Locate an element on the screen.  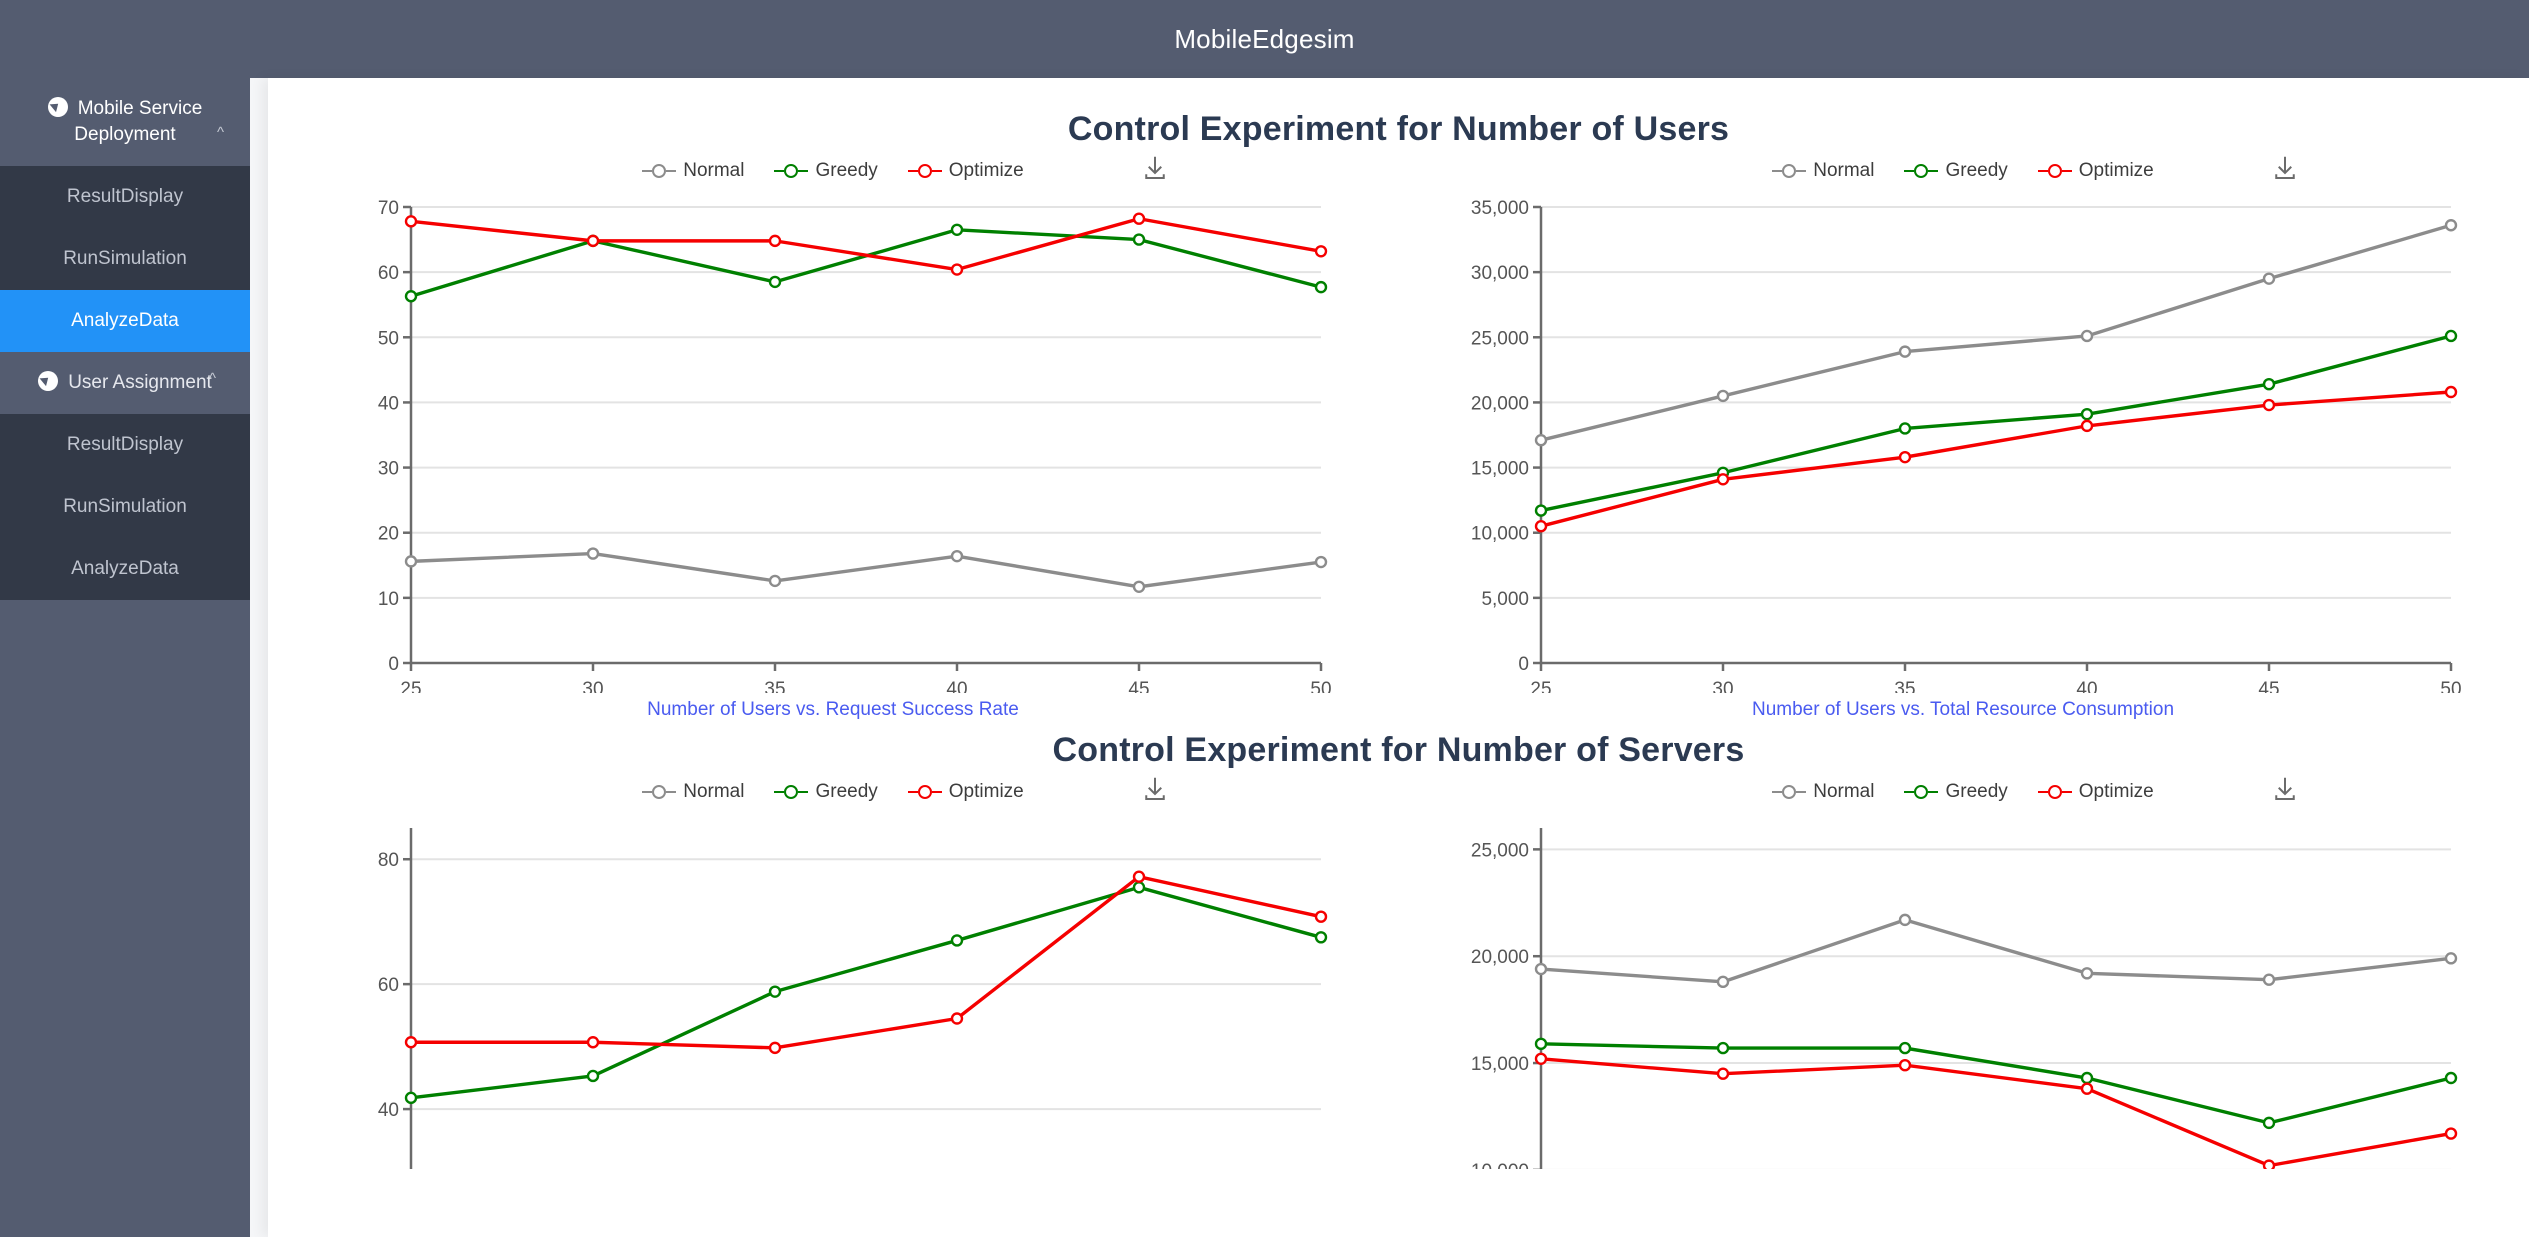
x-axis-tick-label: 40 is located at coordinates (956, 686).